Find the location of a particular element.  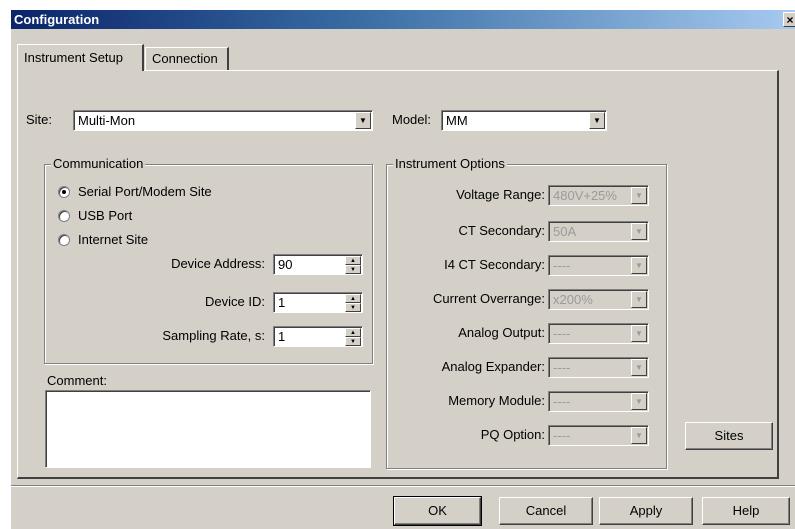

device-address-value: 90 is located at coordinates (285, 264).